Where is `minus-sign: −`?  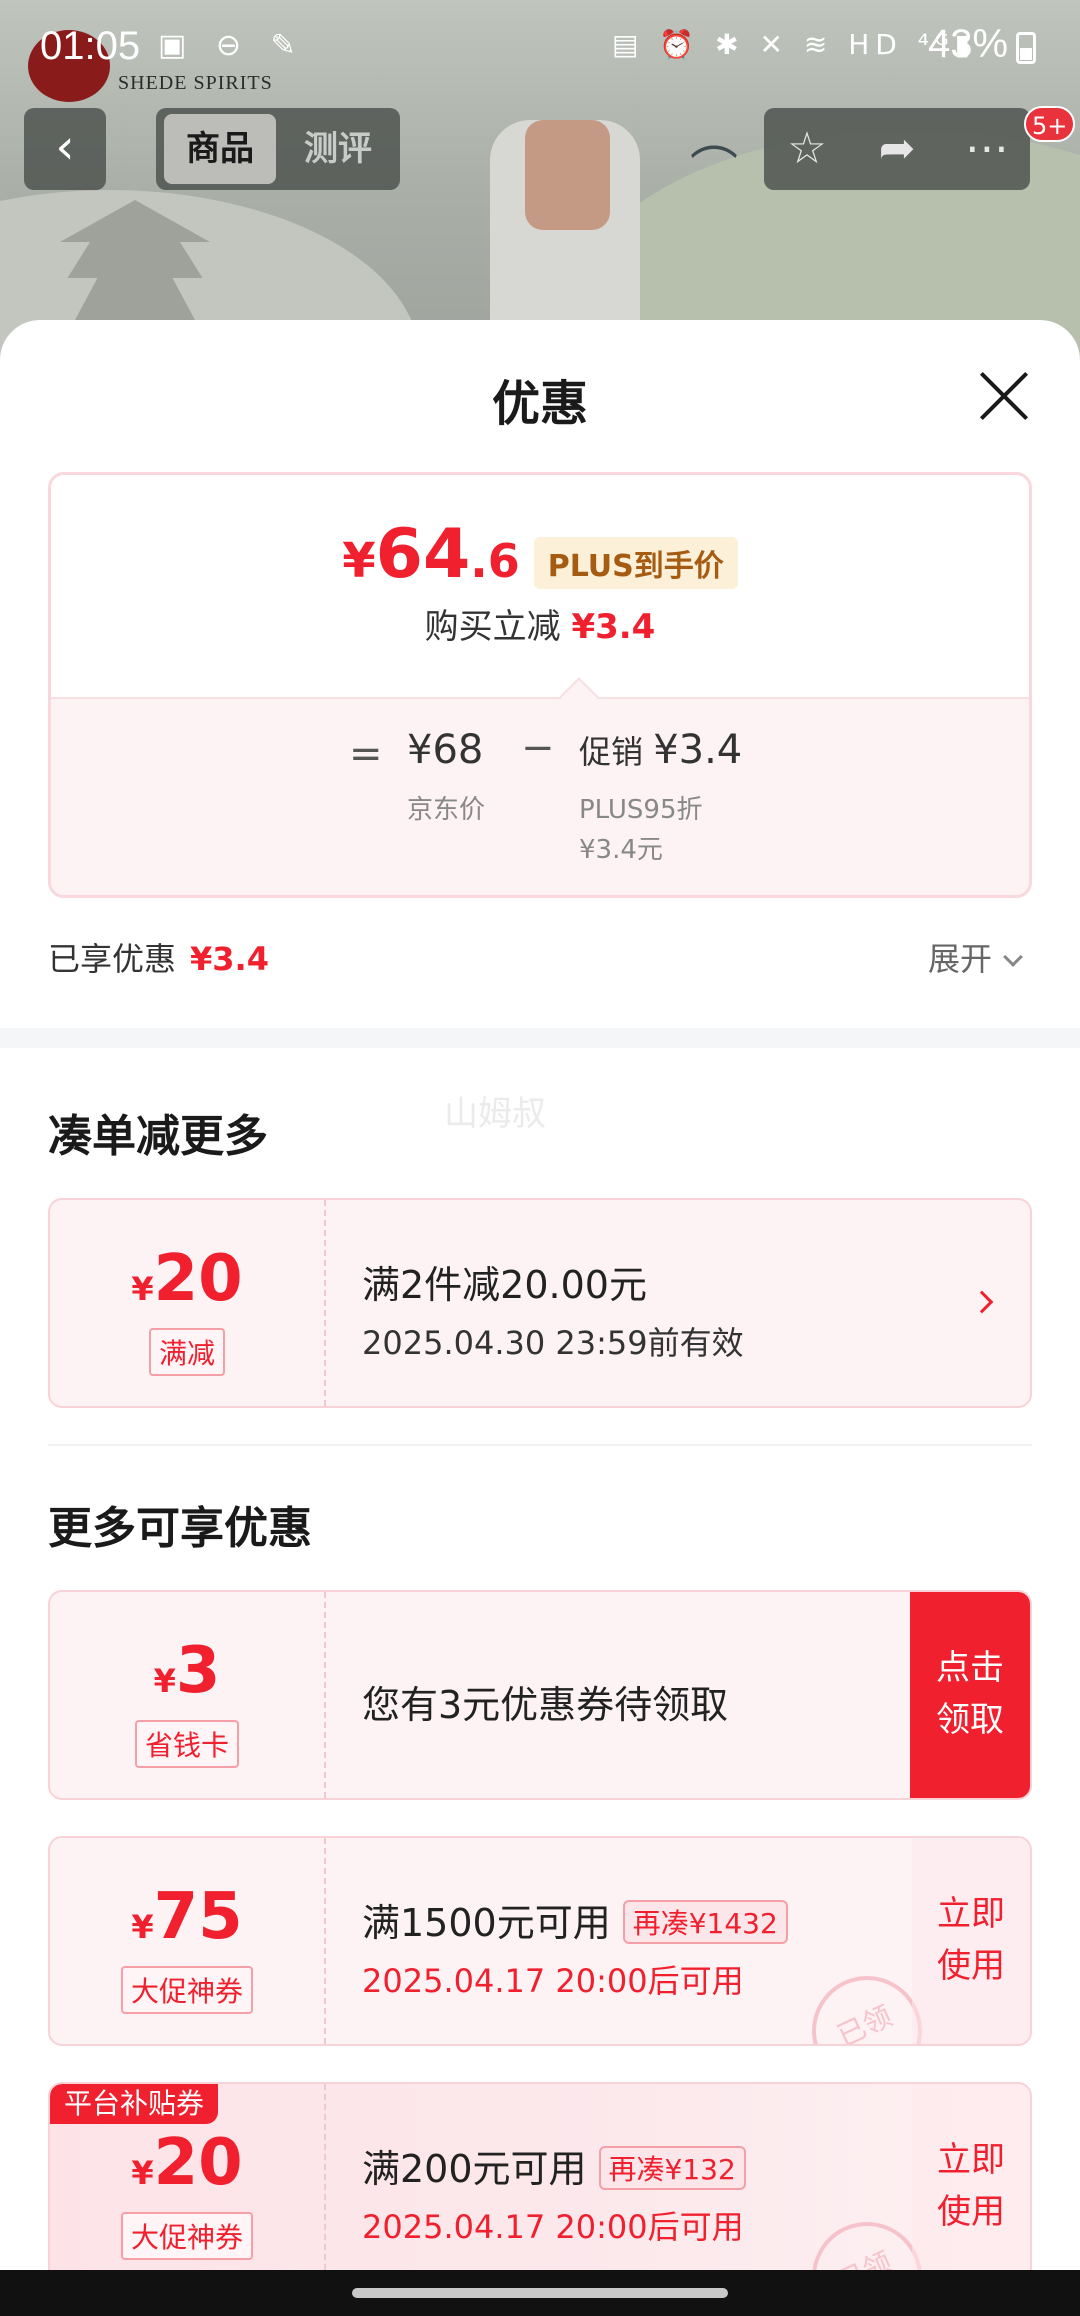 minus-sign: − is located at coordinates (538, 748).